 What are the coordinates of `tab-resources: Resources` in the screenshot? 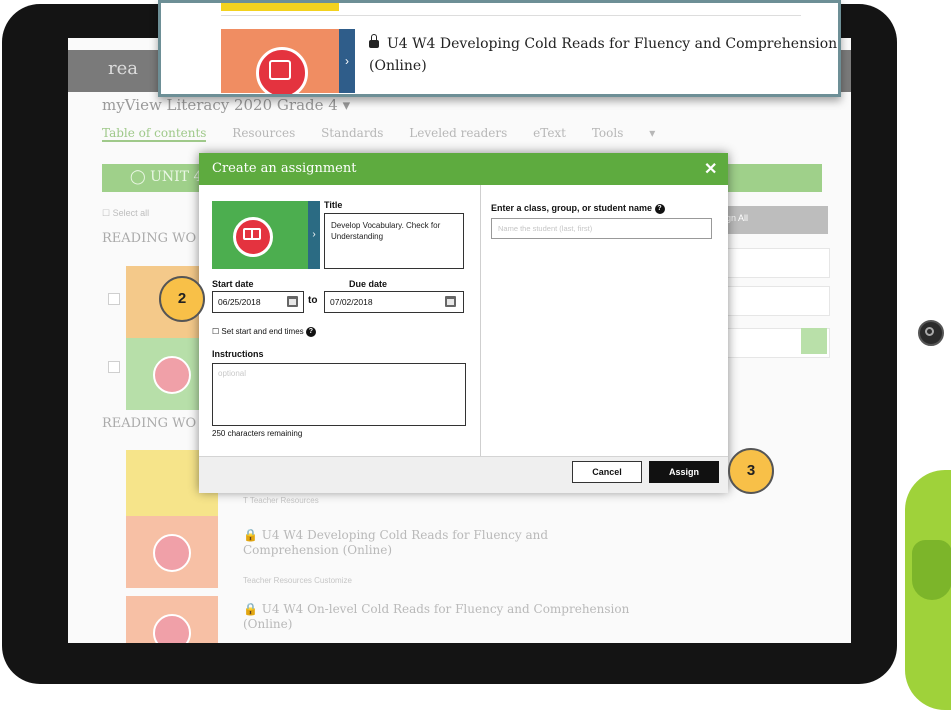 It's located at (263, 133).